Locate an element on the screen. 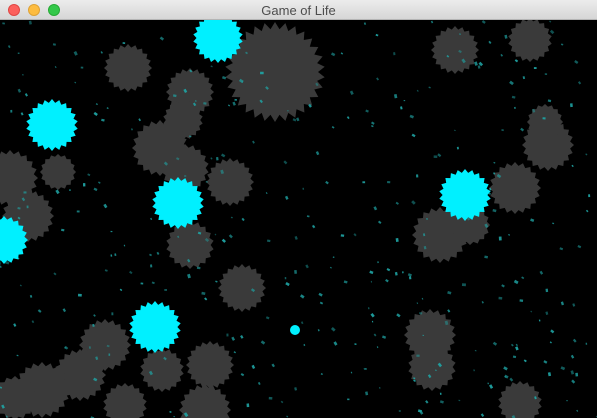 The width and height of the screenshot is (597, 418). grey-cell is located at coordinates (58, 172).